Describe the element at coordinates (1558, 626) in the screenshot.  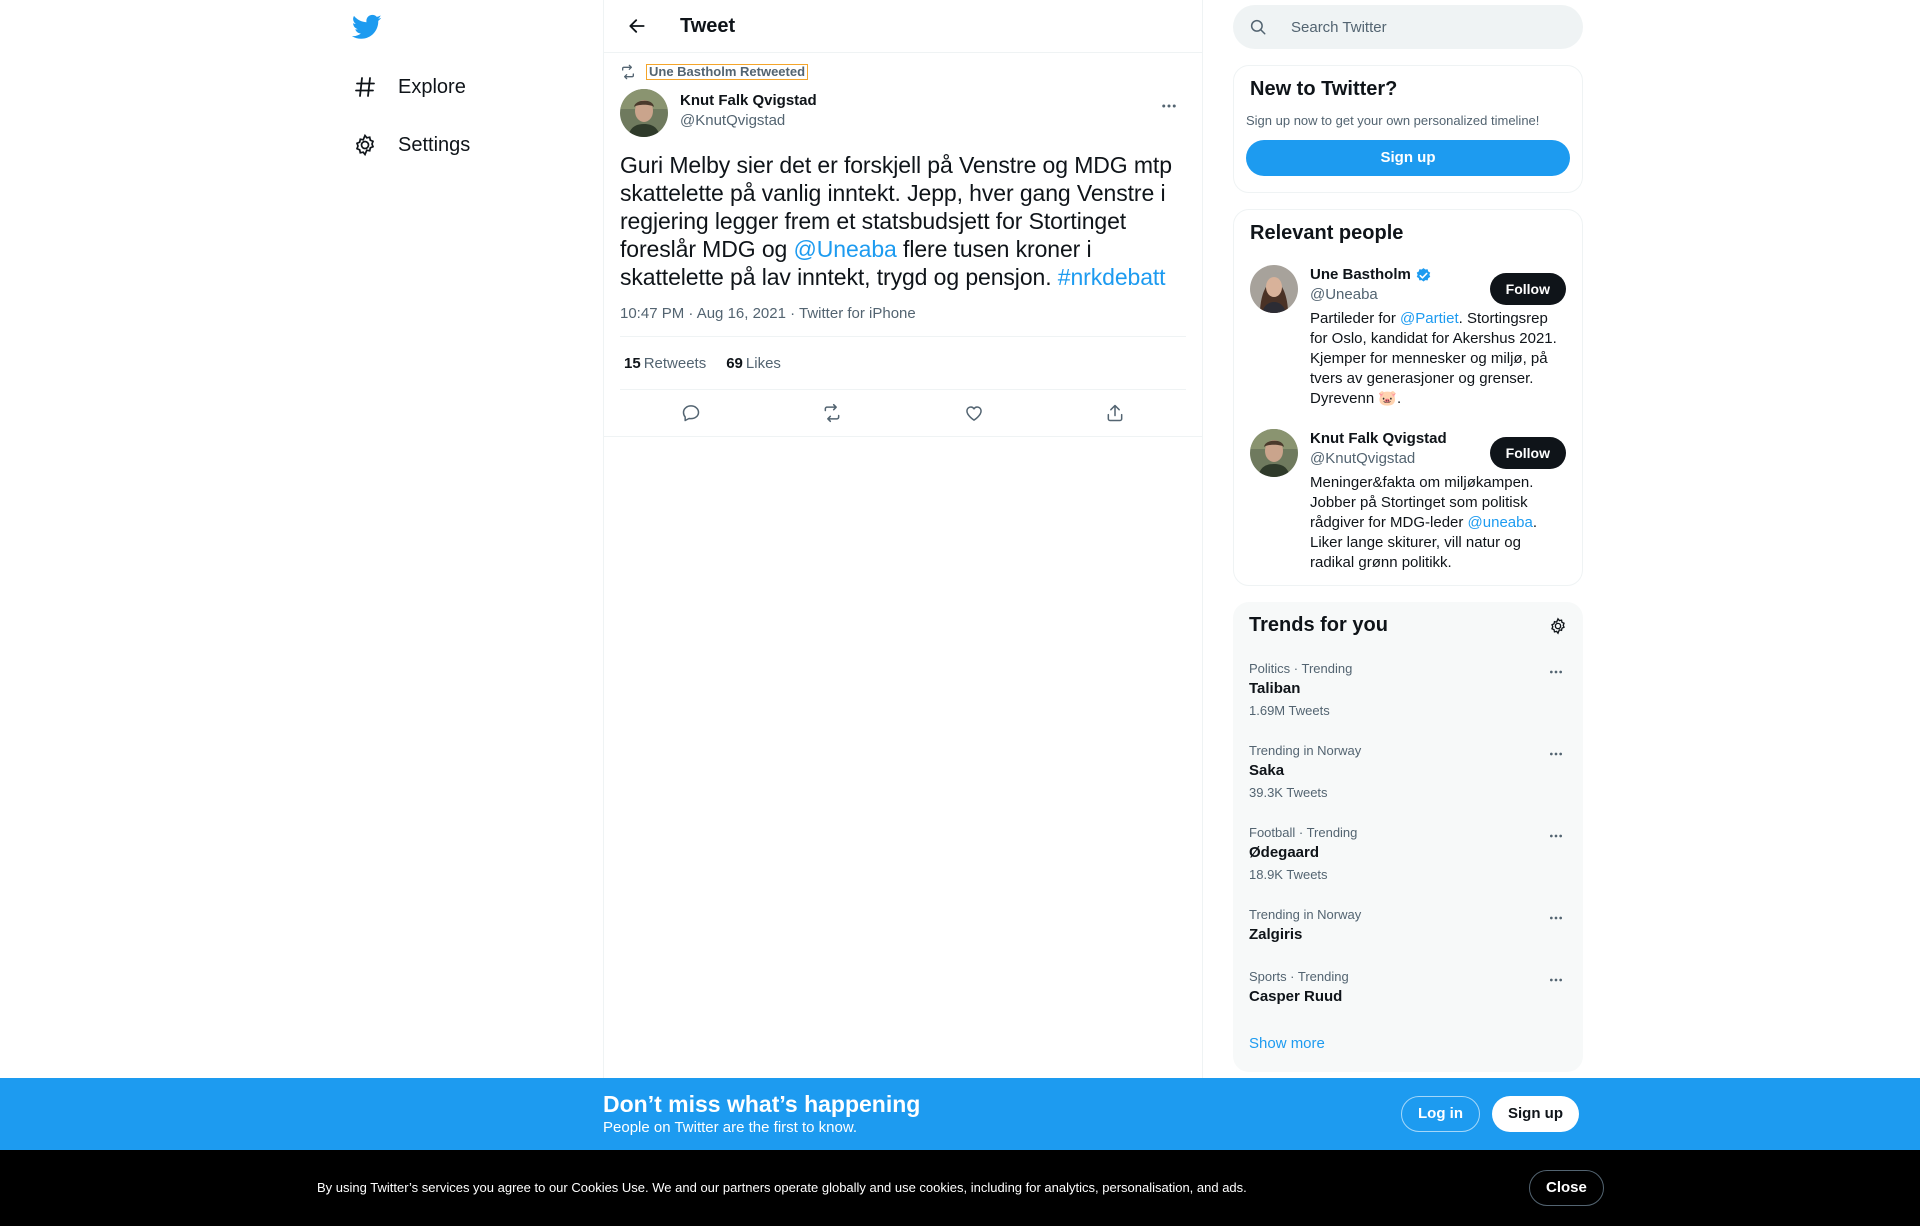
I see `trends-settings-gear-icon` at that location.